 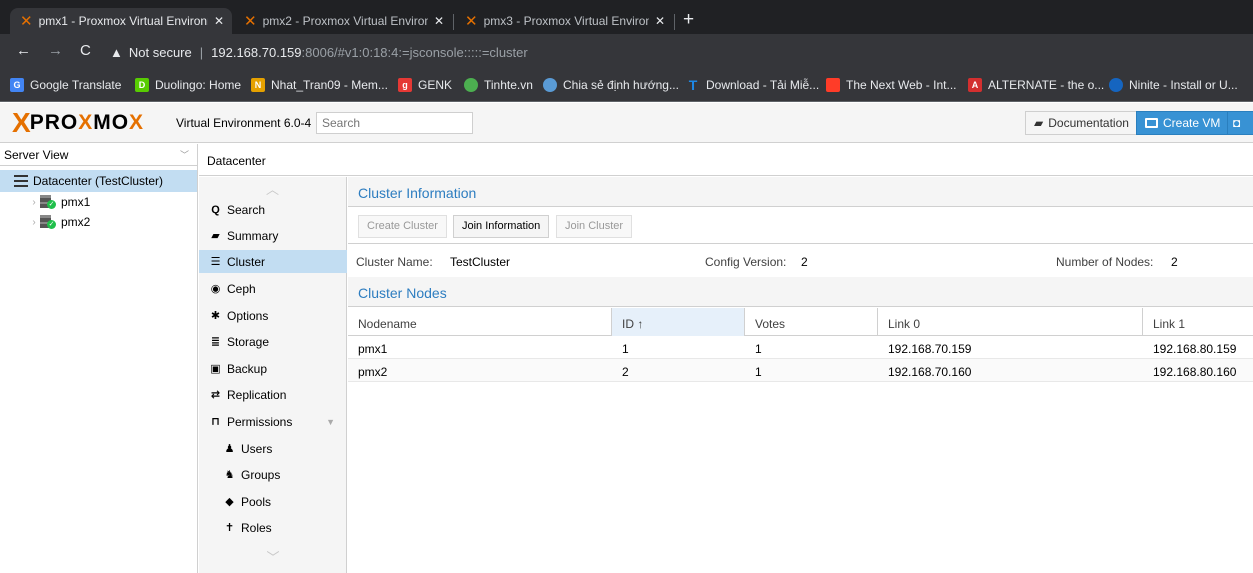 I want to click on create-cluster-button: Create Cluster, so click(x=402, y=226).